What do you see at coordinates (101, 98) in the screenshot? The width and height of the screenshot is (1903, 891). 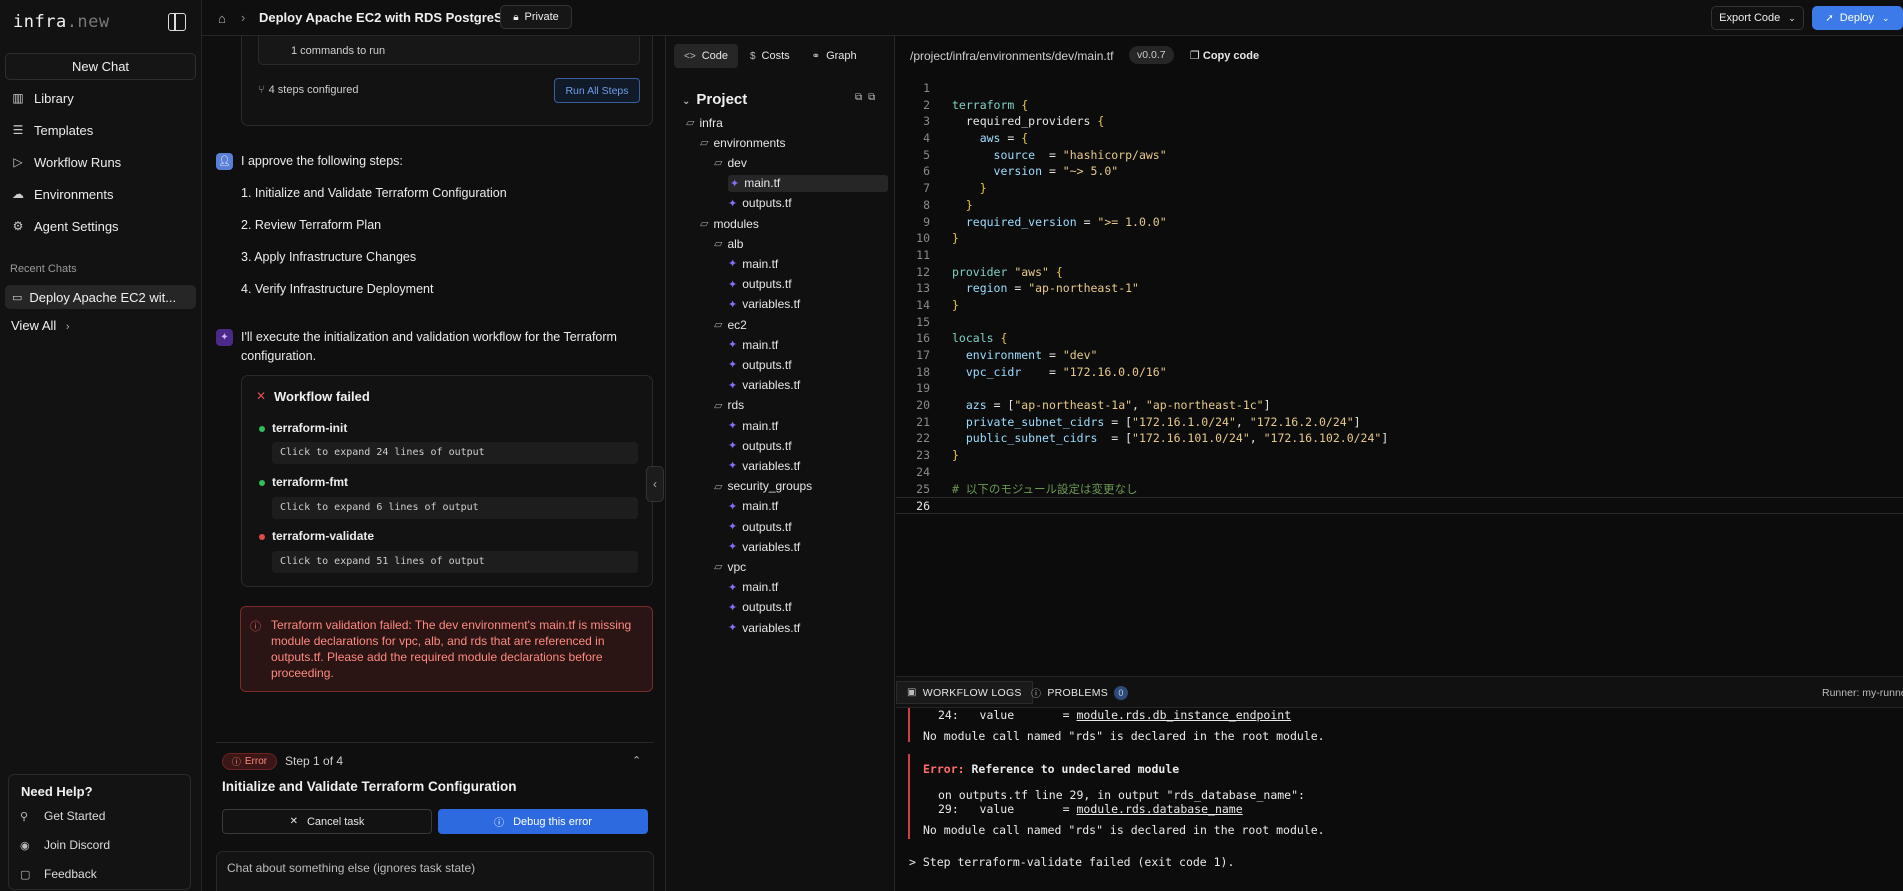 I see `sidebar-item-library: ▥ Library` at bounding box center [101, 98].